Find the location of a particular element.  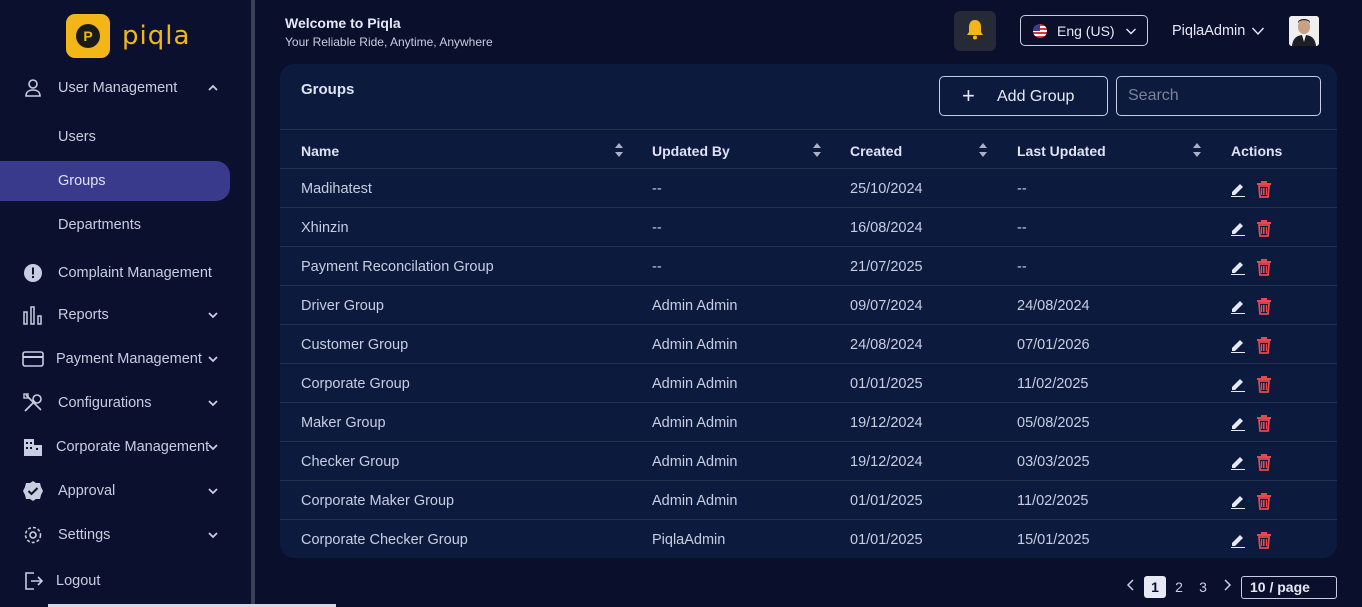

sidebar-item-label: Logout is located at coordinates (78, 581).